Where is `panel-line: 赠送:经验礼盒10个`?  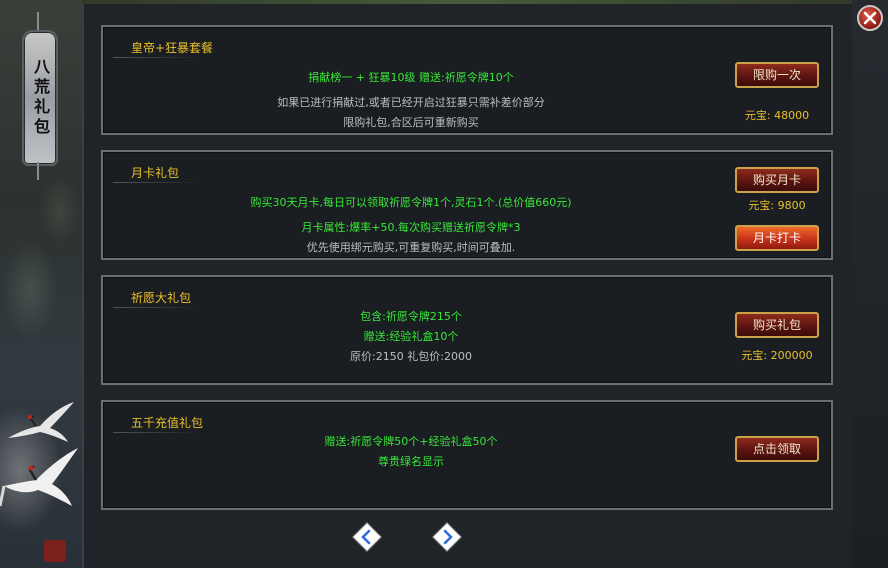
panel-line: 赠送:经验礼盒10个 is located at coordinates (411, 336).